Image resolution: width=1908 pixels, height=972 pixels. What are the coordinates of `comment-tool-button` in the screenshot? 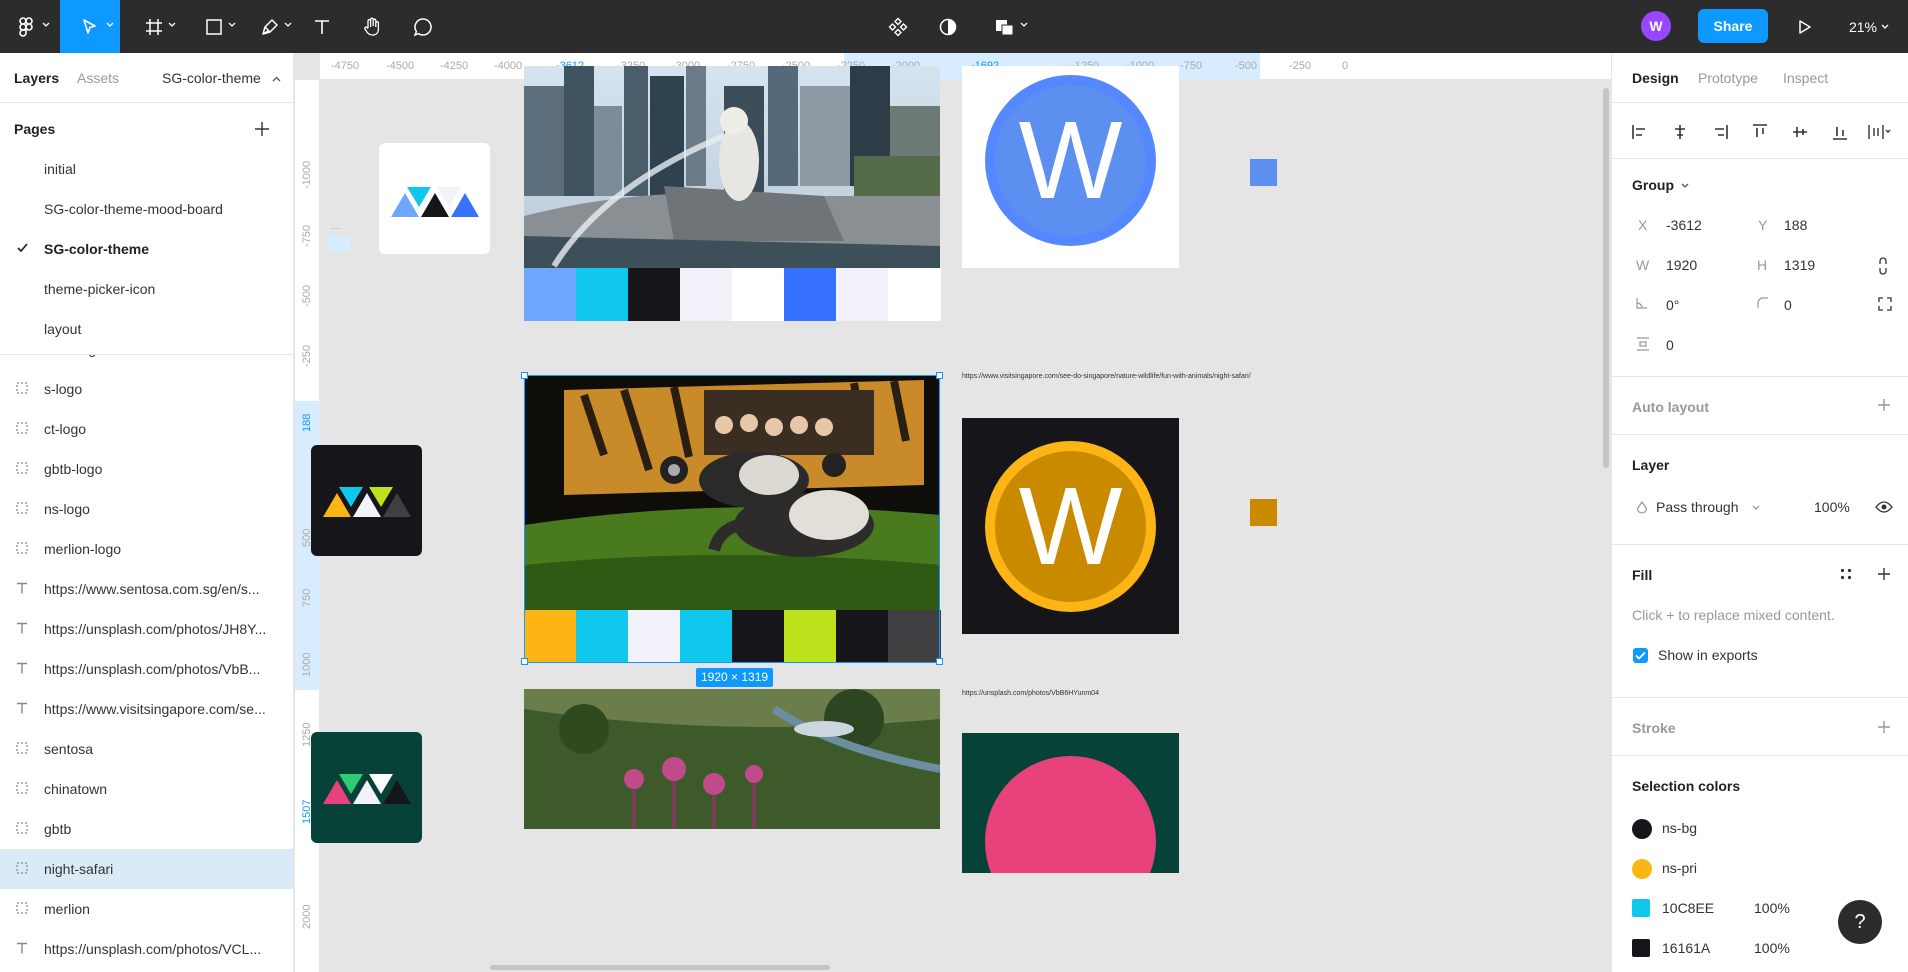 It's located at (423, 26).